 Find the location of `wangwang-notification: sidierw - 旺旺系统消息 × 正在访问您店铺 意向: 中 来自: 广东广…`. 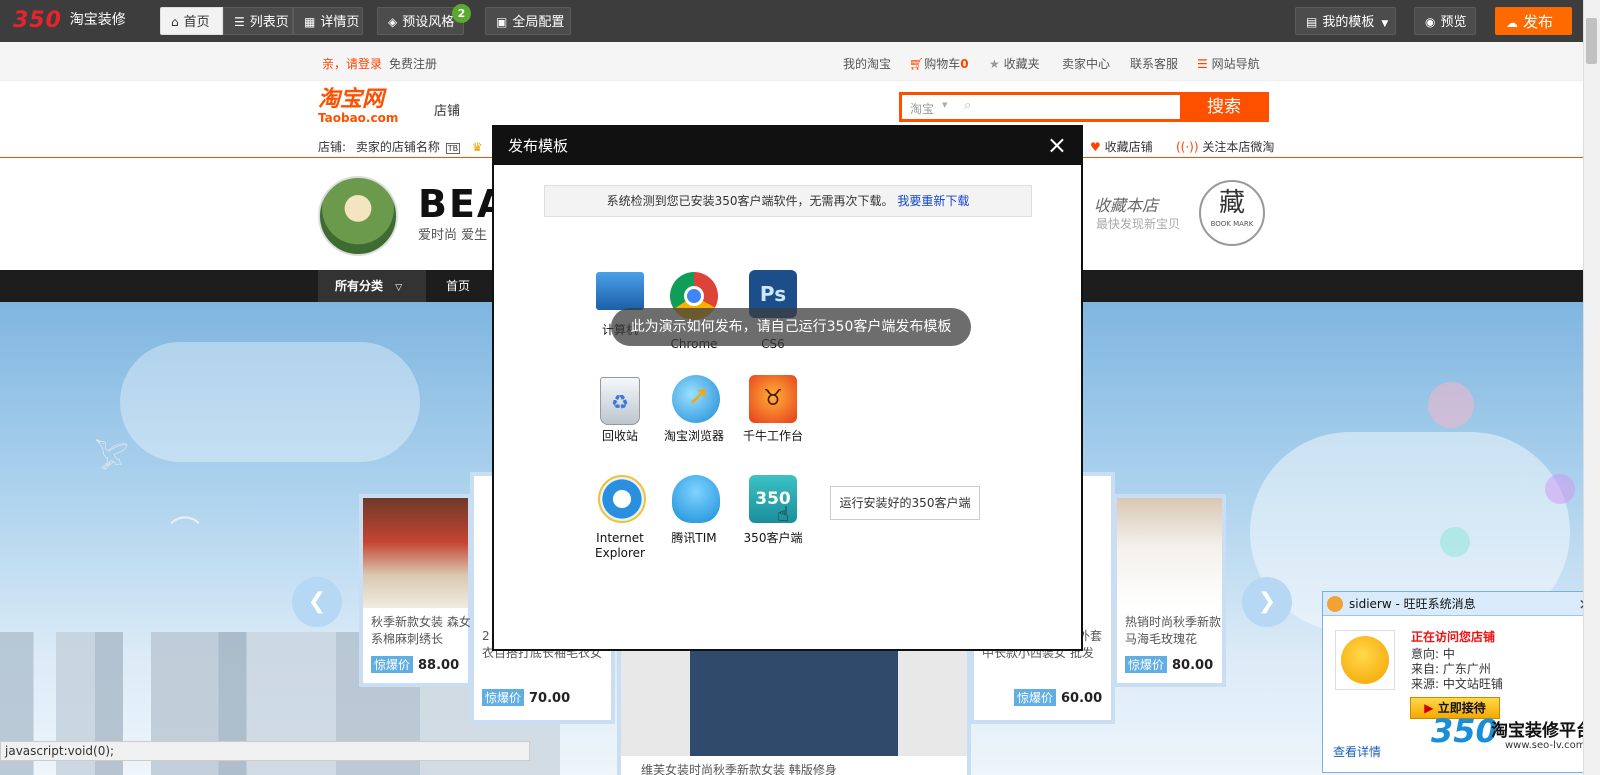

wangwang-notification: sidierw - 旺旺系统消息 × 正在访问您店铺 意向: 中 来自: 广东广… is located at coordinates (1460, 682).